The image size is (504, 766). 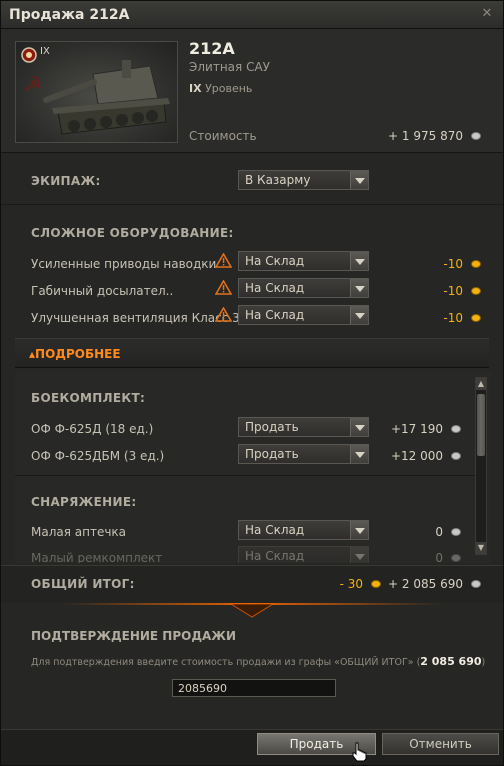 I want to click on total-gold: - 30, so click(x=360, y=584).